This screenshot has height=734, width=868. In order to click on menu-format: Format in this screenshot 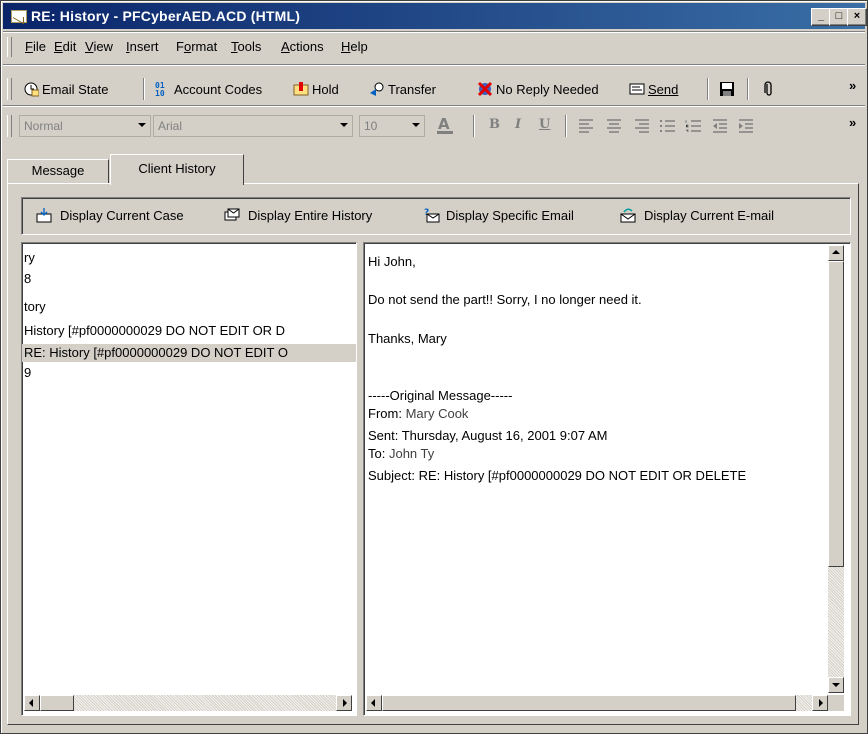, I will do `click(196, 46)`.